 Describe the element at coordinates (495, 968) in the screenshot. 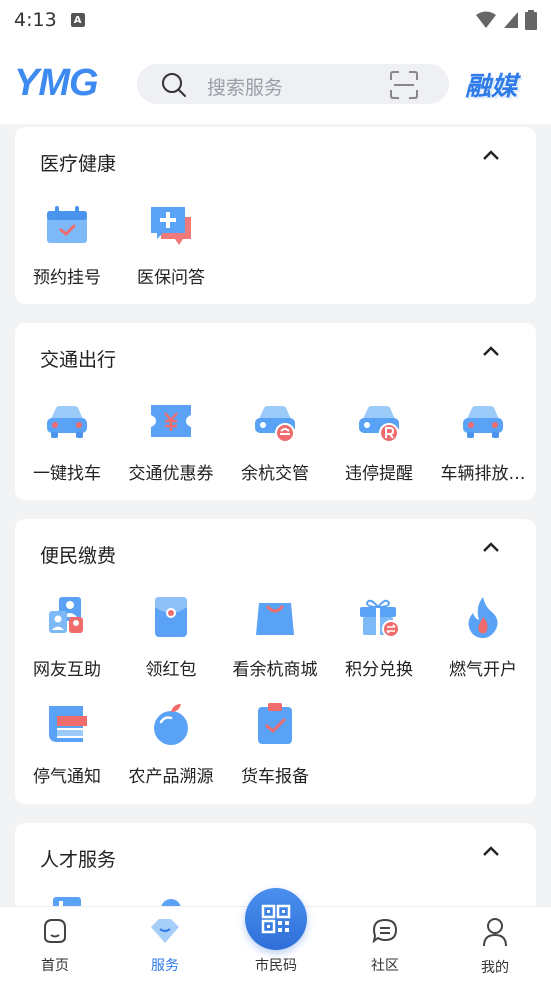

I see `tab-label: 我的` at that location.